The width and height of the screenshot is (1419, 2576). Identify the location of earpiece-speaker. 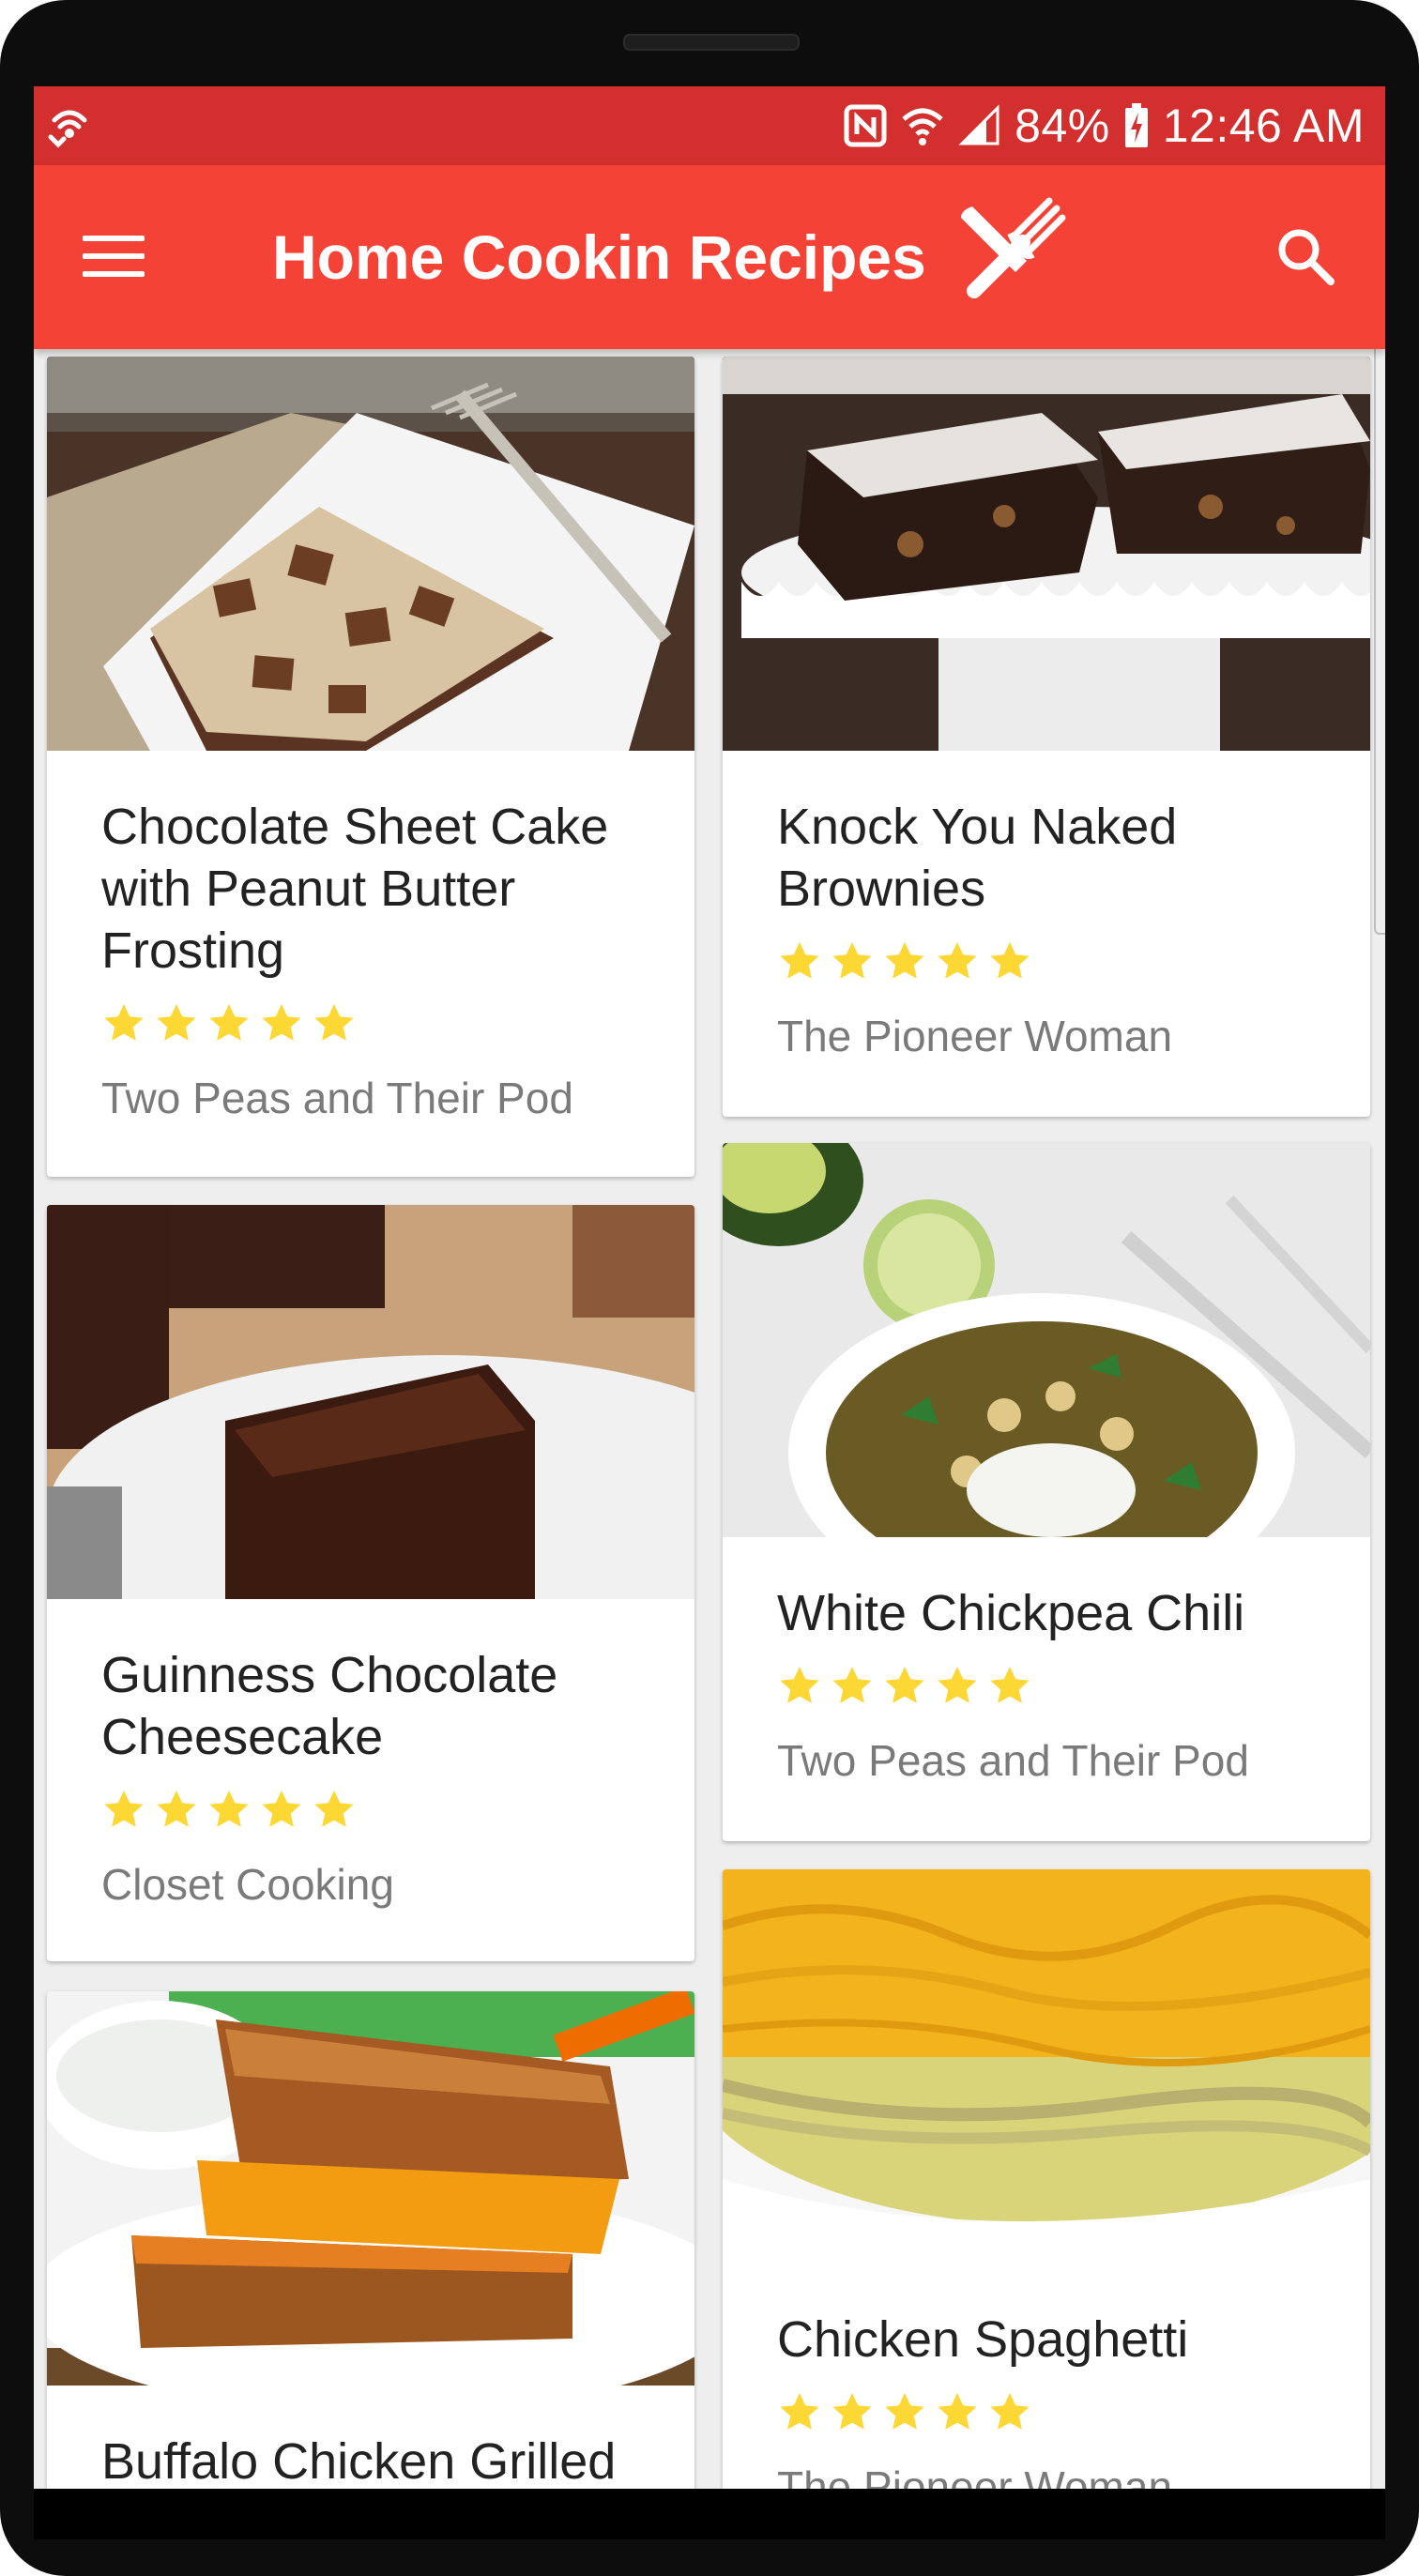
(711, 42).